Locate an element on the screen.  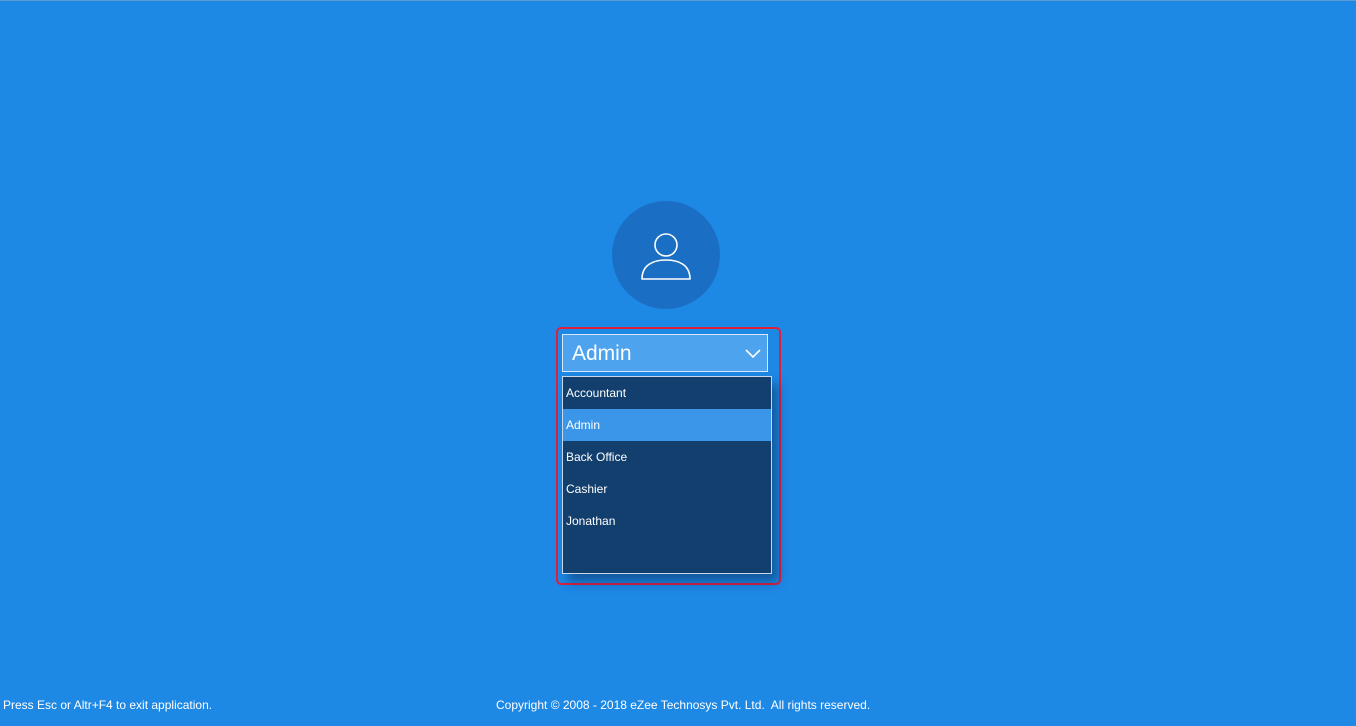
avatar is located at coordinates (666, 255).